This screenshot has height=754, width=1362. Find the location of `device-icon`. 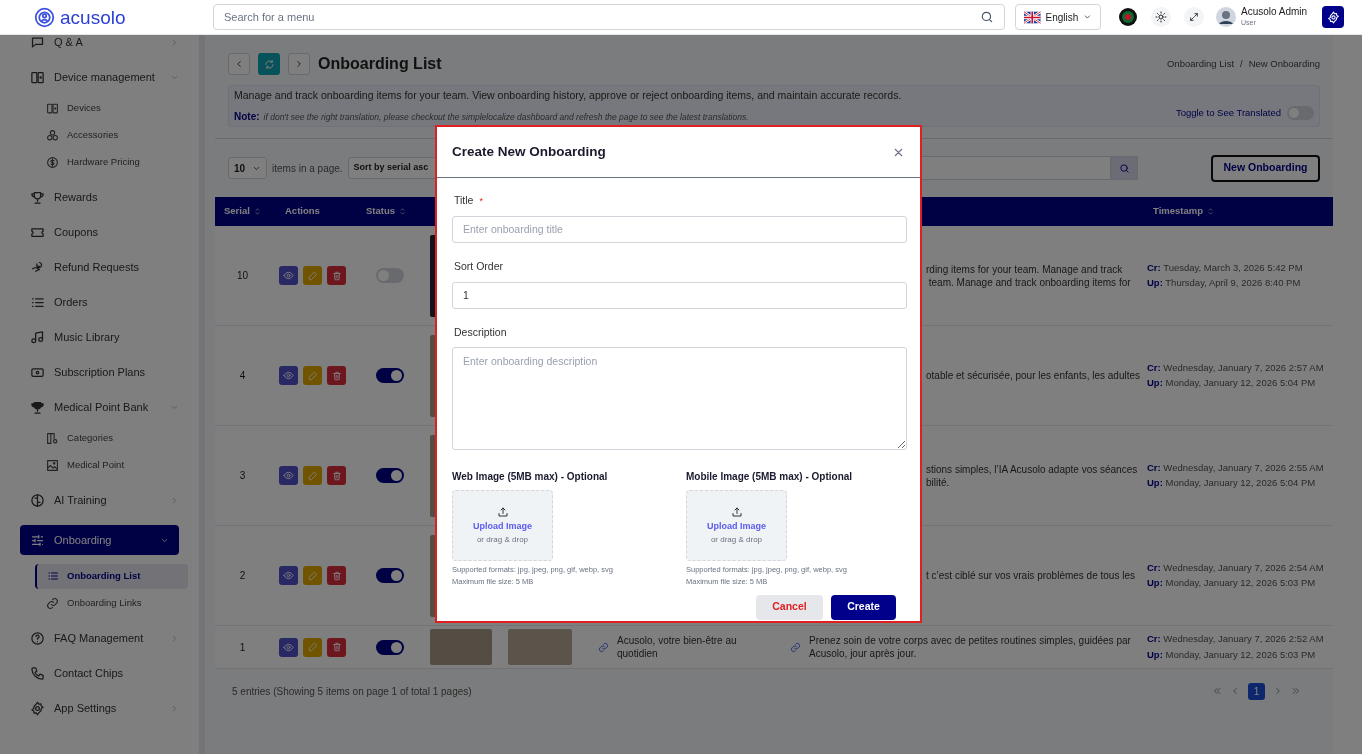

device-icon is located at coordinates (37, 77).